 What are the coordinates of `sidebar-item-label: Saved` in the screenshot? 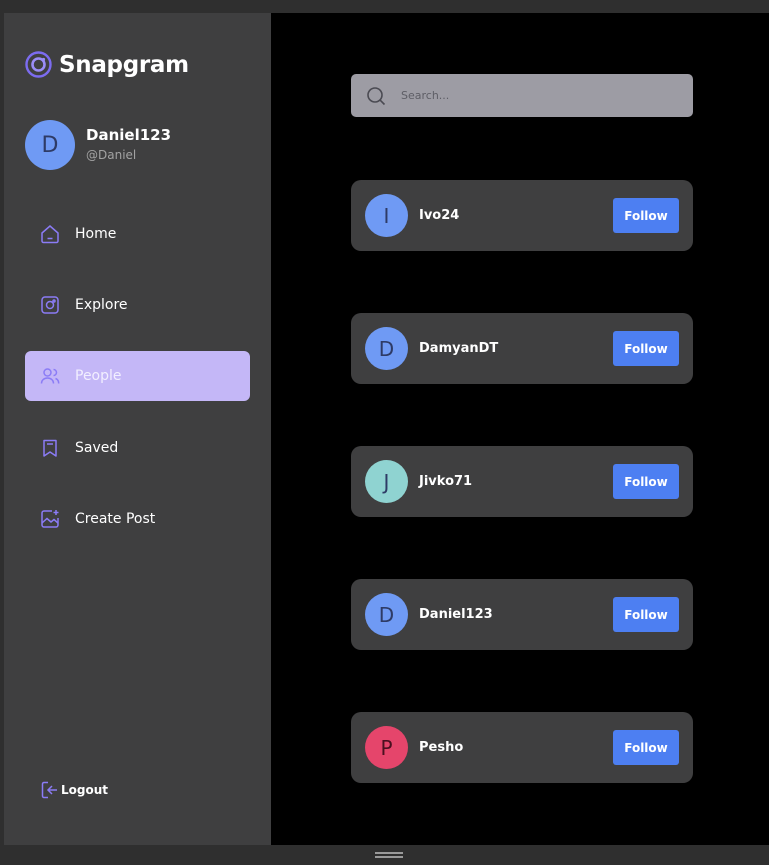 It's located at (97, 448).